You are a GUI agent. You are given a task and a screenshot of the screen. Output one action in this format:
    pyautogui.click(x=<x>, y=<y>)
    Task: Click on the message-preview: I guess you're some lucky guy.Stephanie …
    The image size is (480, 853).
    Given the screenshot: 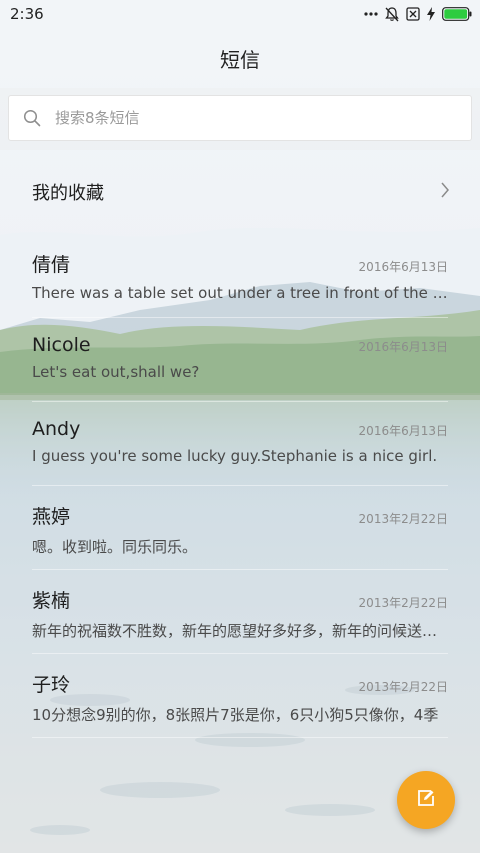 What is the action you would take?
    pyautogui.click(x=235, y=456)
    